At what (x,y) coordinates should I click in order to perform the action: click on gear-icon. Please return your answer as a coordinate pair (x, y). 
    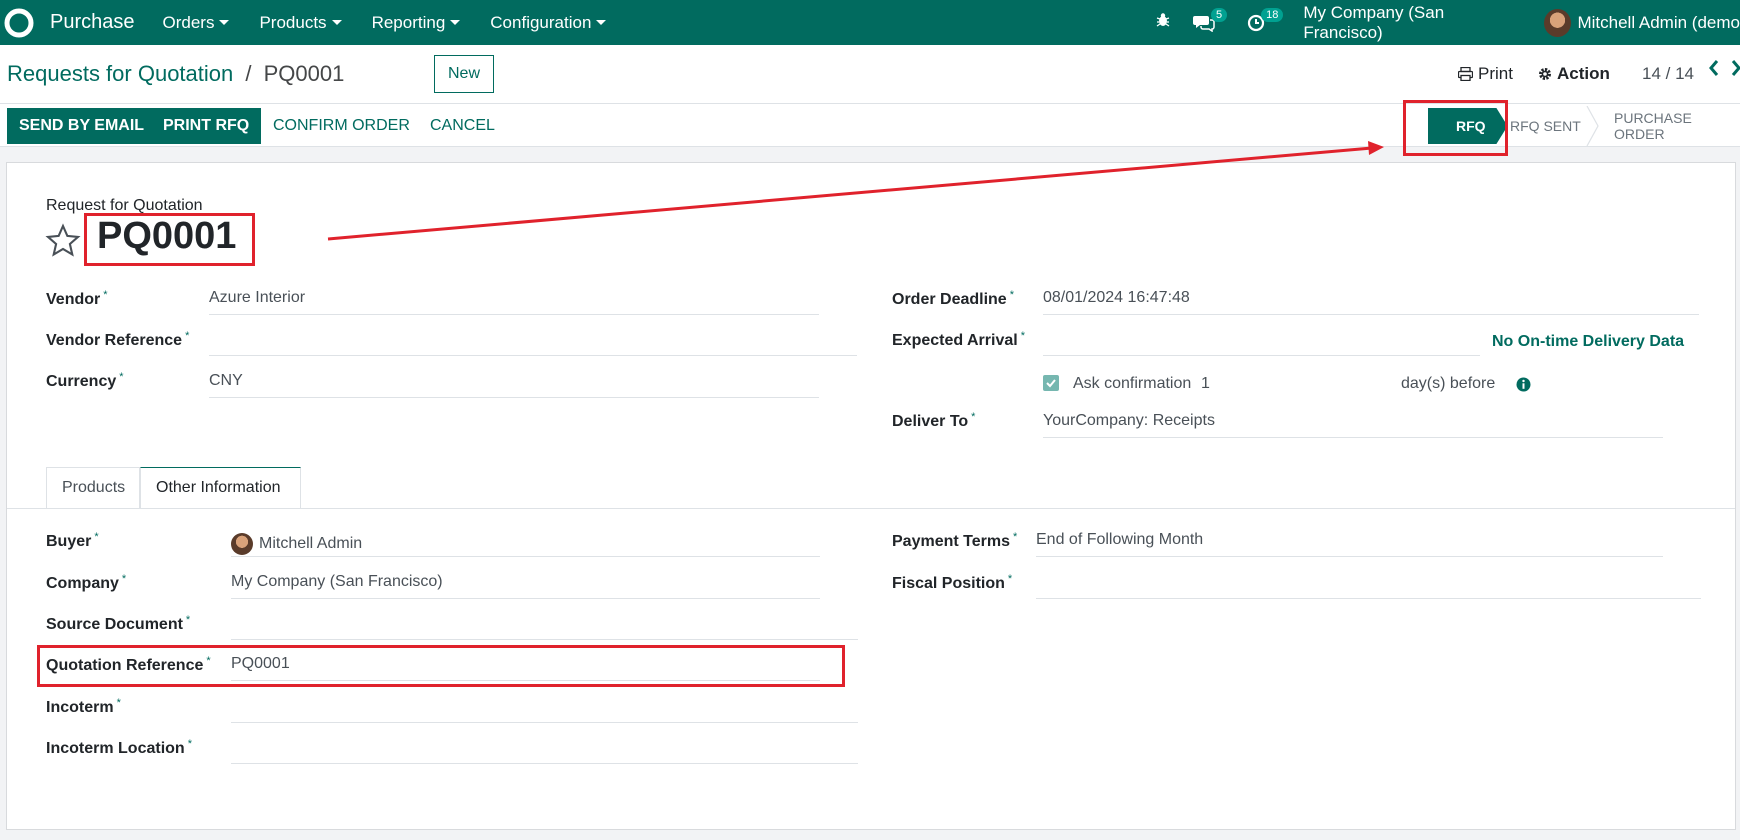
    Looking at the image, I should click on (1545, 74).